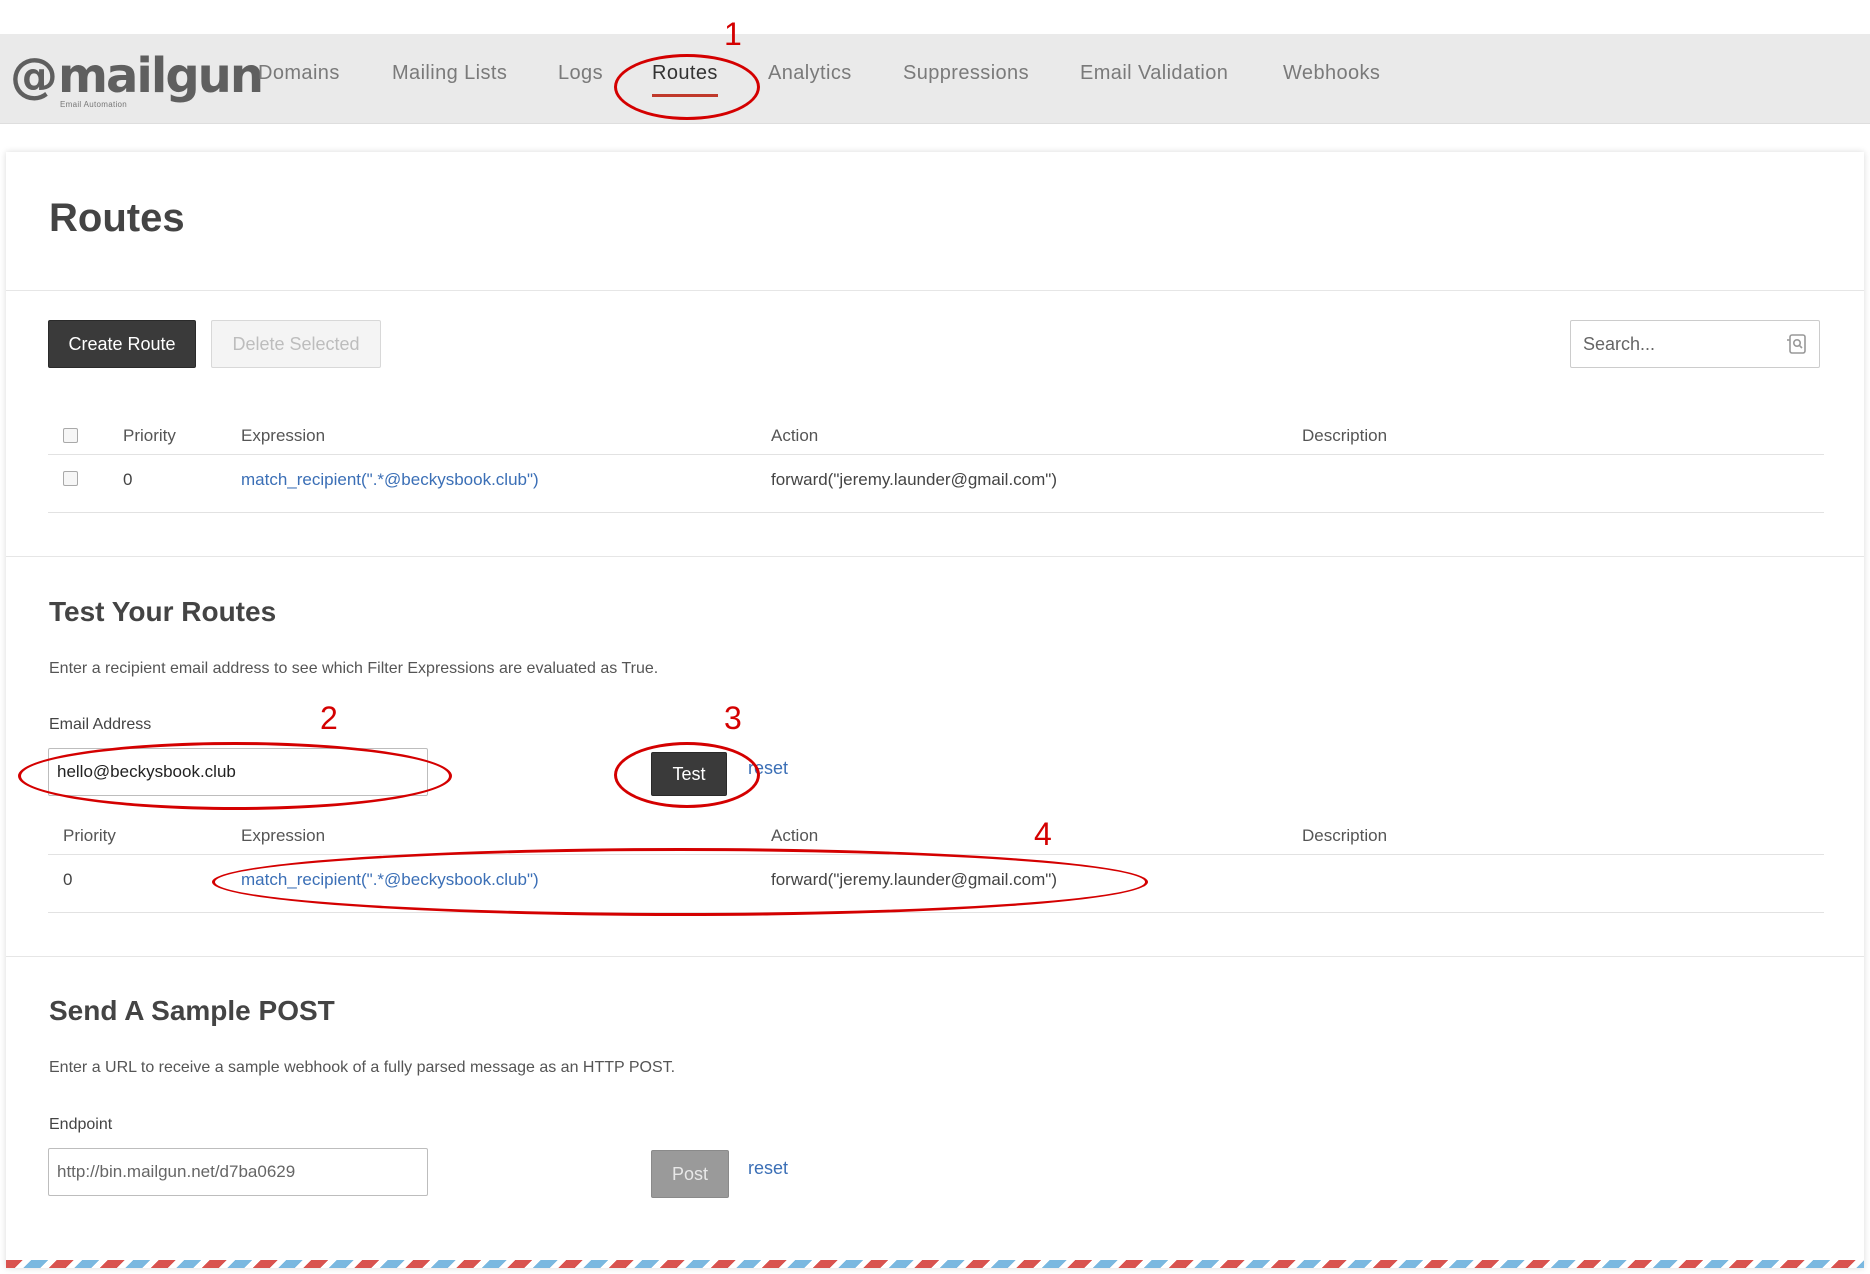 The height and width of the screenshot is (1274, 1870). What do you see at coordinates (299, 73) in the screenshot?
I see `nav-item-domains: Domains` at bounding box center [299, 73].